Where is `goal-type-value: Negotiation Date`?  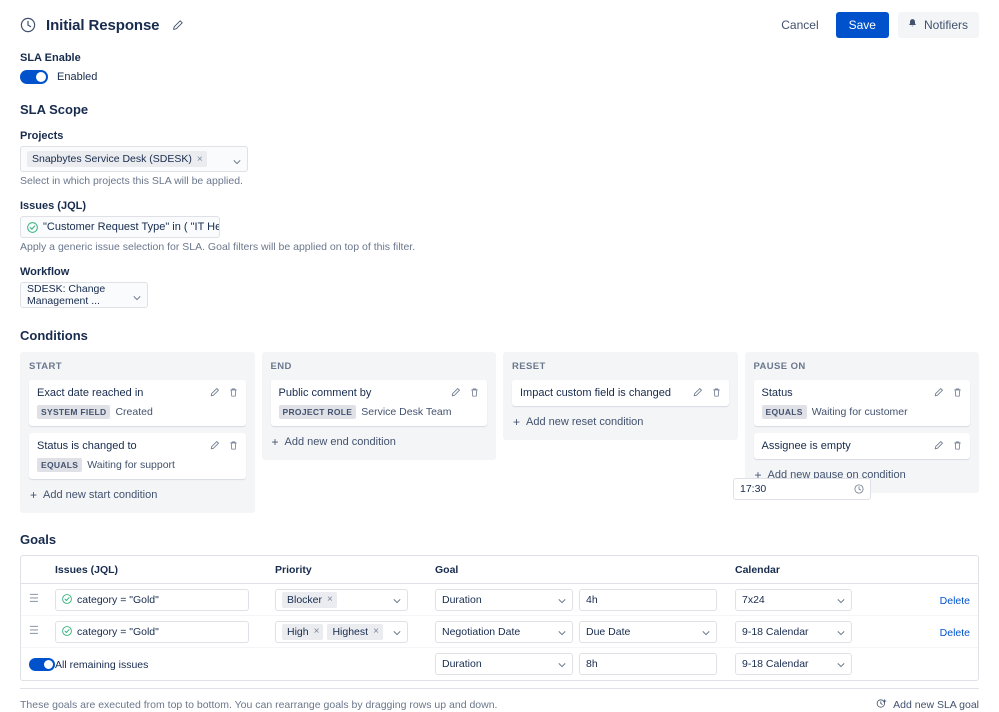 goal-type-value: Negotiation Date is located at coordinates (481, 631).